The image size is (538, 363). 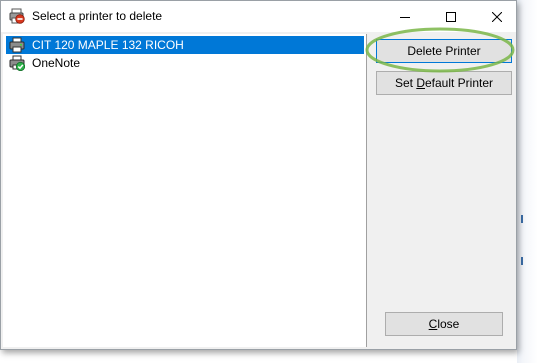 I want to click on printer-list-item: CIT 120 MAPLE 132 RICOH, so click(x=185, y=45).